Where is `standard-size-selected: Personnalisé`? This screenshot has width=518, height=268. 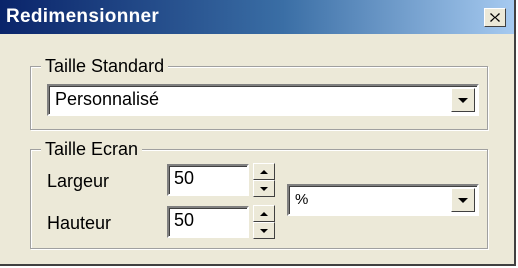
standard-size-selected: Personnalisé is located at coordinates (107, 99).